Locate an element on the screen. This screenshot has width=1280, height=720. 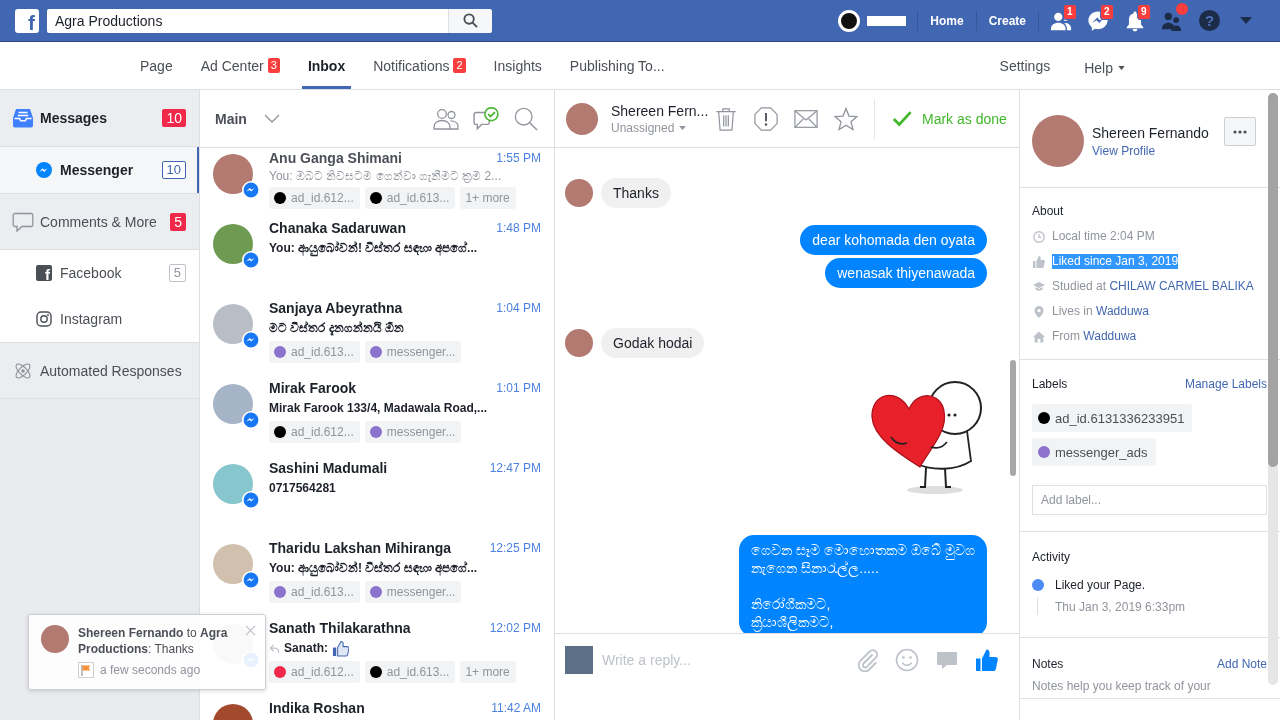
nav-tab: Insights is located at coordinates (517, 65).